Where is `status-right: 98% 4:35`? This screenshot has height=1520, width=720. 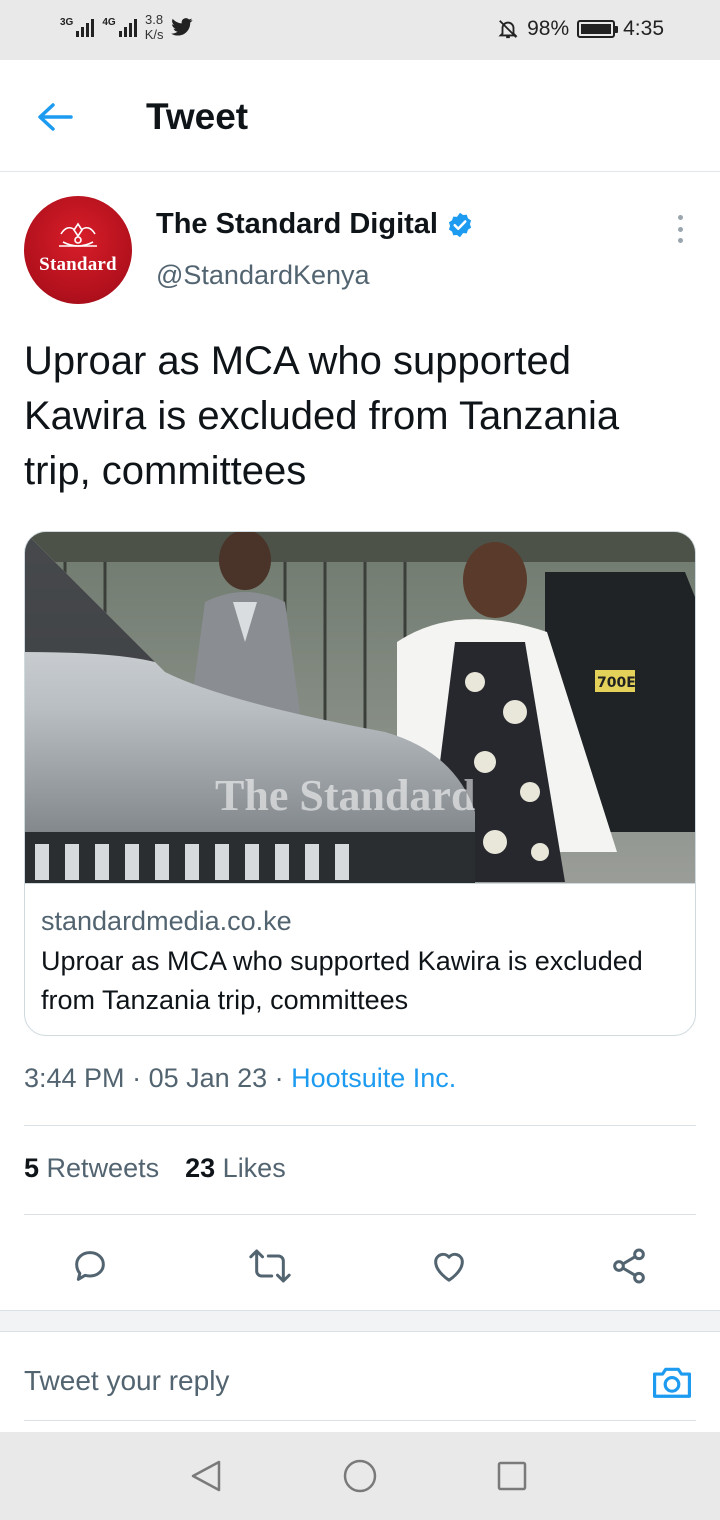 status-right: 98% 4:35 is located at coordinates (580, 29).